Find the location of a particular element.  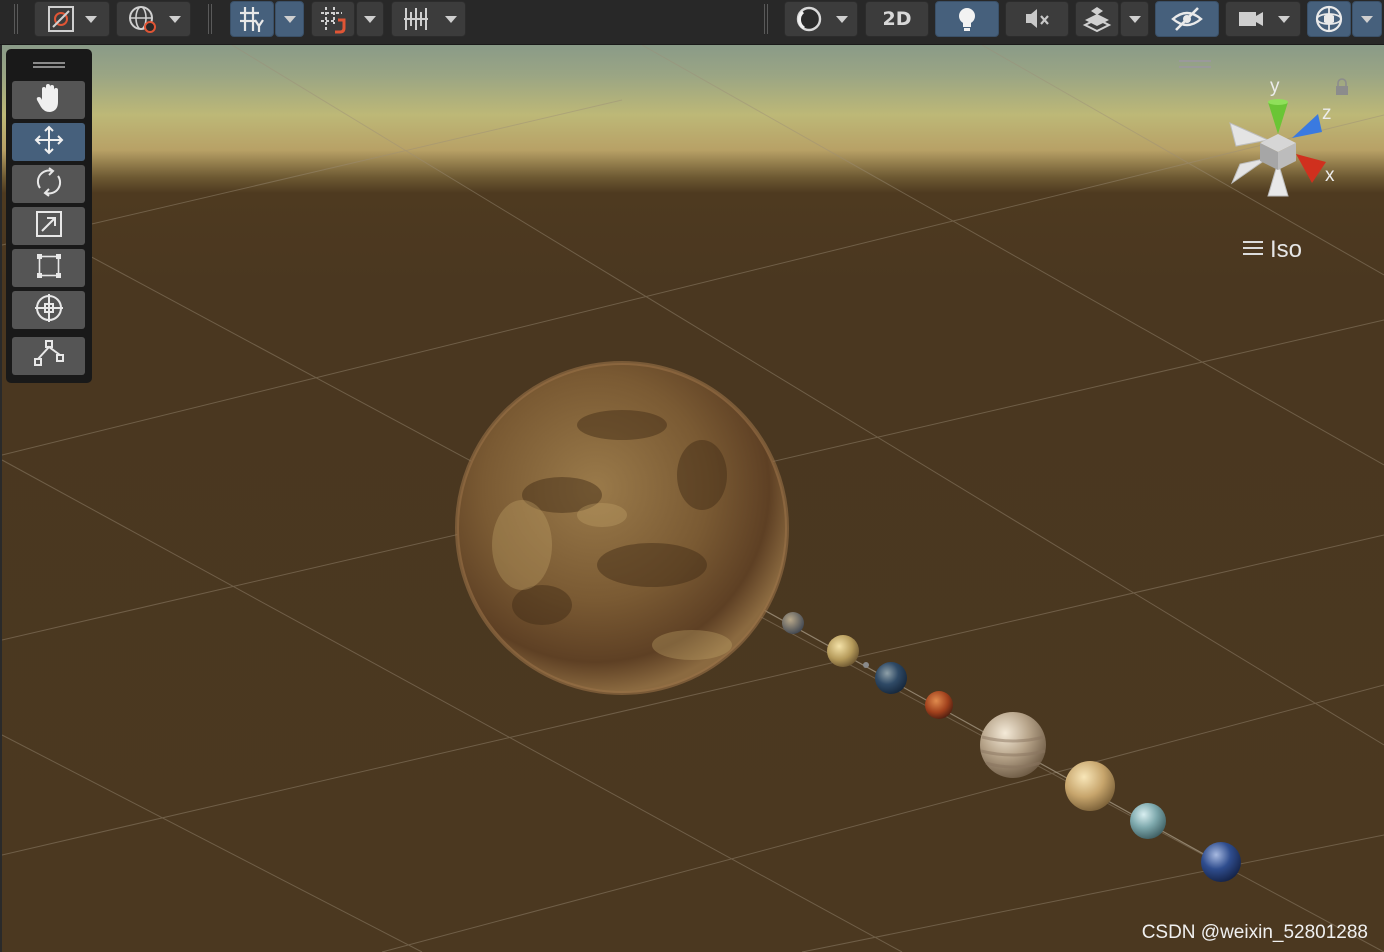

ruler-snap-button is located at coordinates (428, 19).